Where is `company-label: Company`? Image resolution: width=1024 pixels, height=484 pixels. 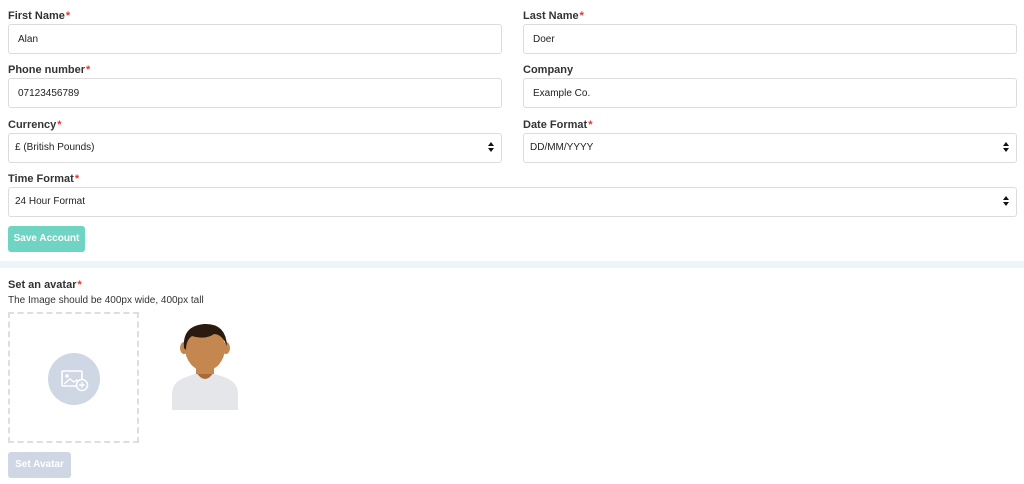
company-label: Company is located at coordinates (548, 70).